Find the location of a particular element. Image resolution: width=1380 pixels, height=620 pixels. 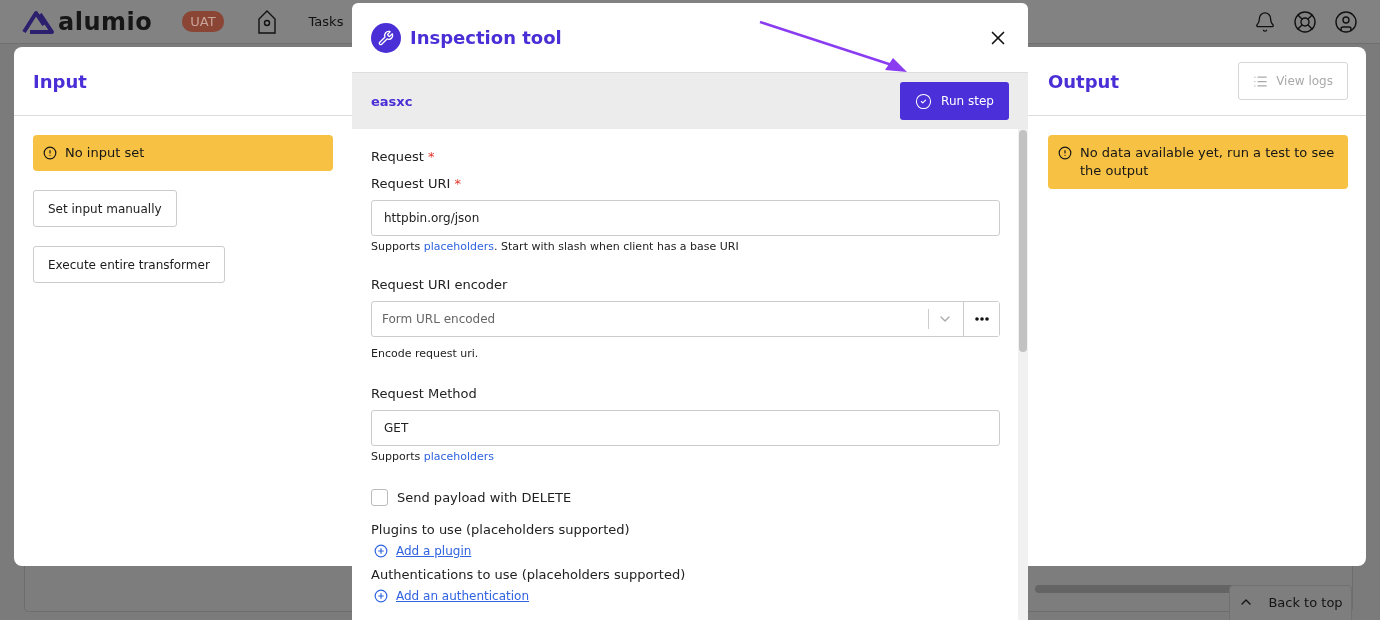

field-label: Request URI * is located at coordinates (416, 183).